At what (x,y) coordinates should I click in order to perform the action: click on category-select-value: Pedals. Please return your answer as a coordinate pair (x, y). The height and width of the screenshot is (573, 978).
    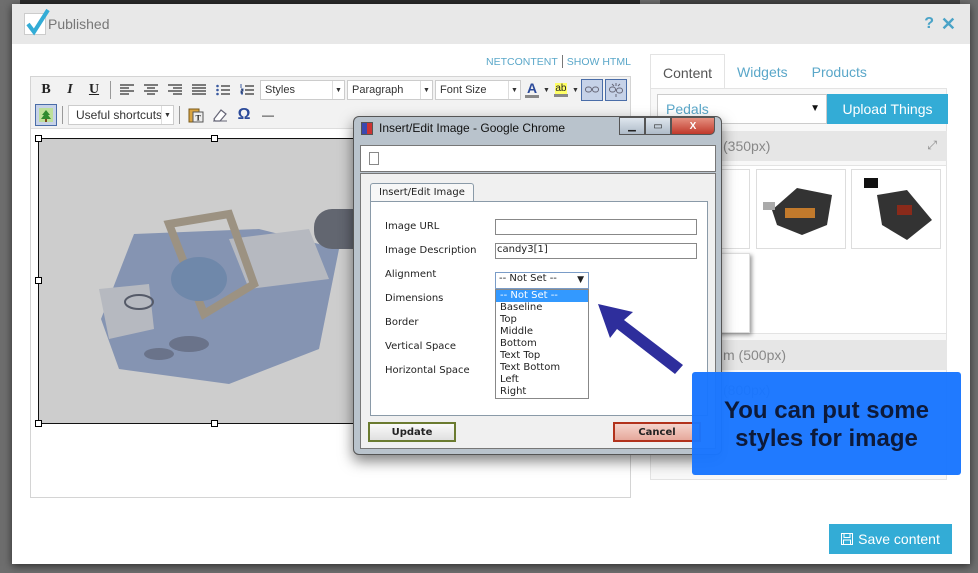
    Looking at the image, I should click on (687, 109).